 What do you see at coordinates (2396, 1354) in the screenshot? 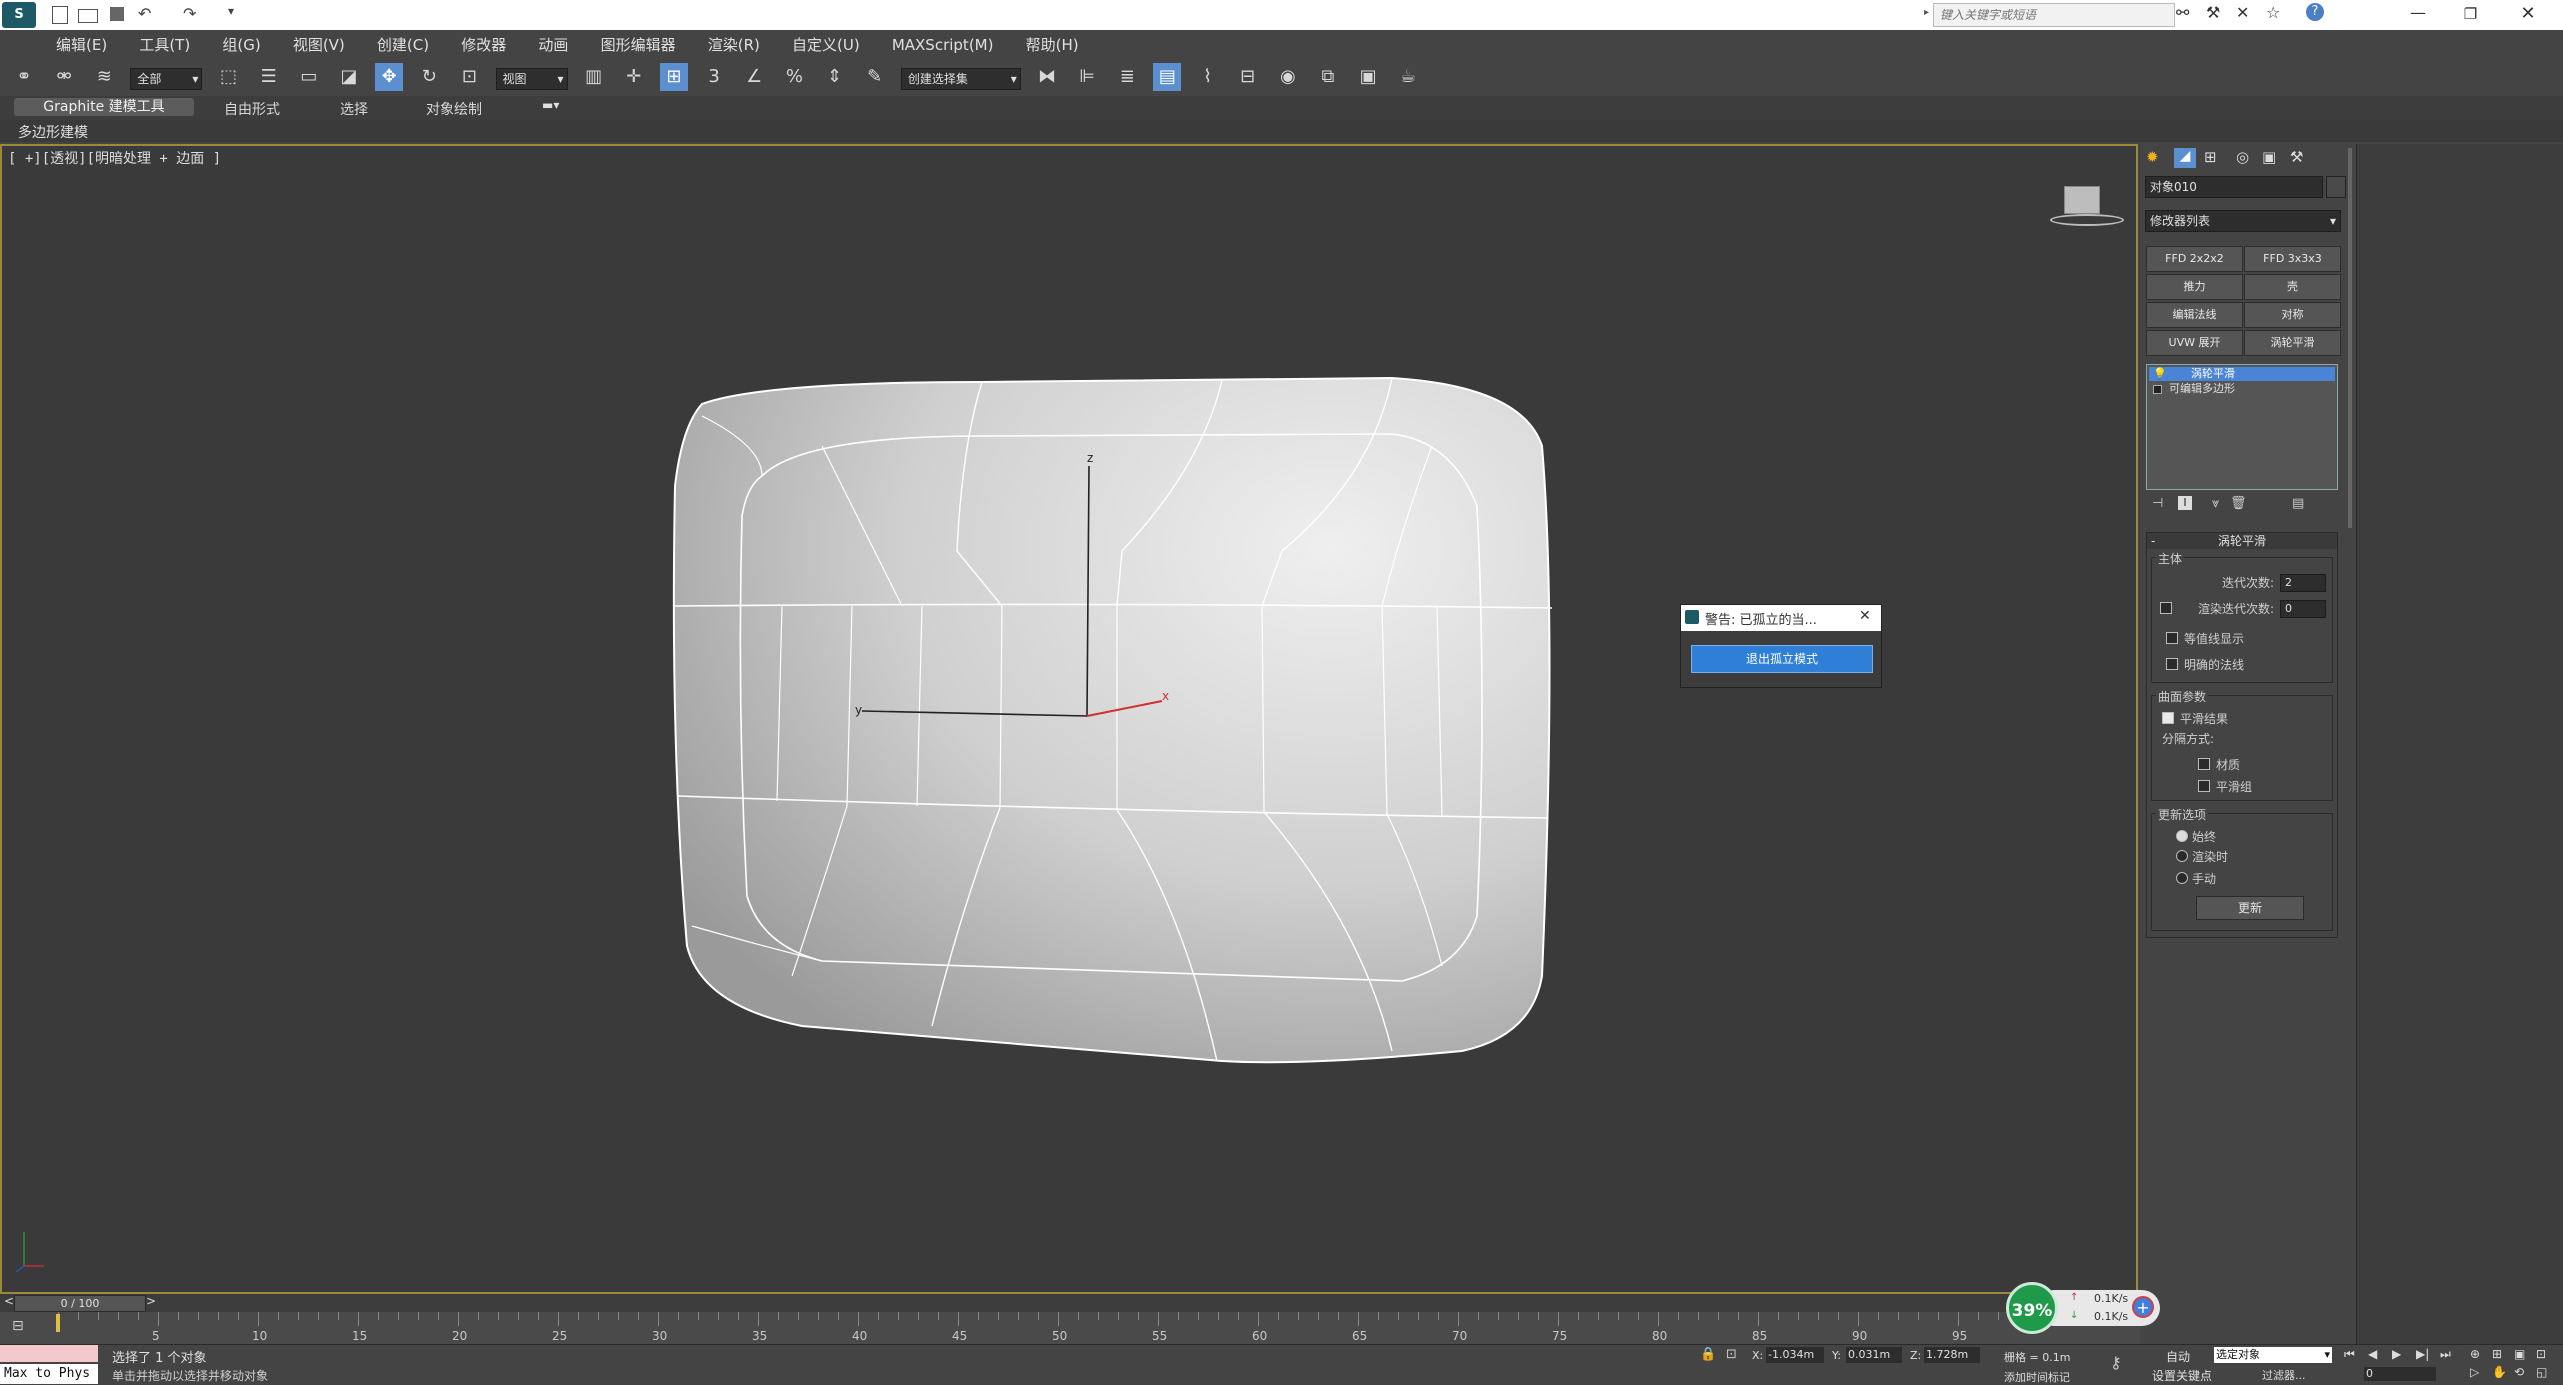
I see `play-icon: ▶` at bounding box center [2396, 1354].